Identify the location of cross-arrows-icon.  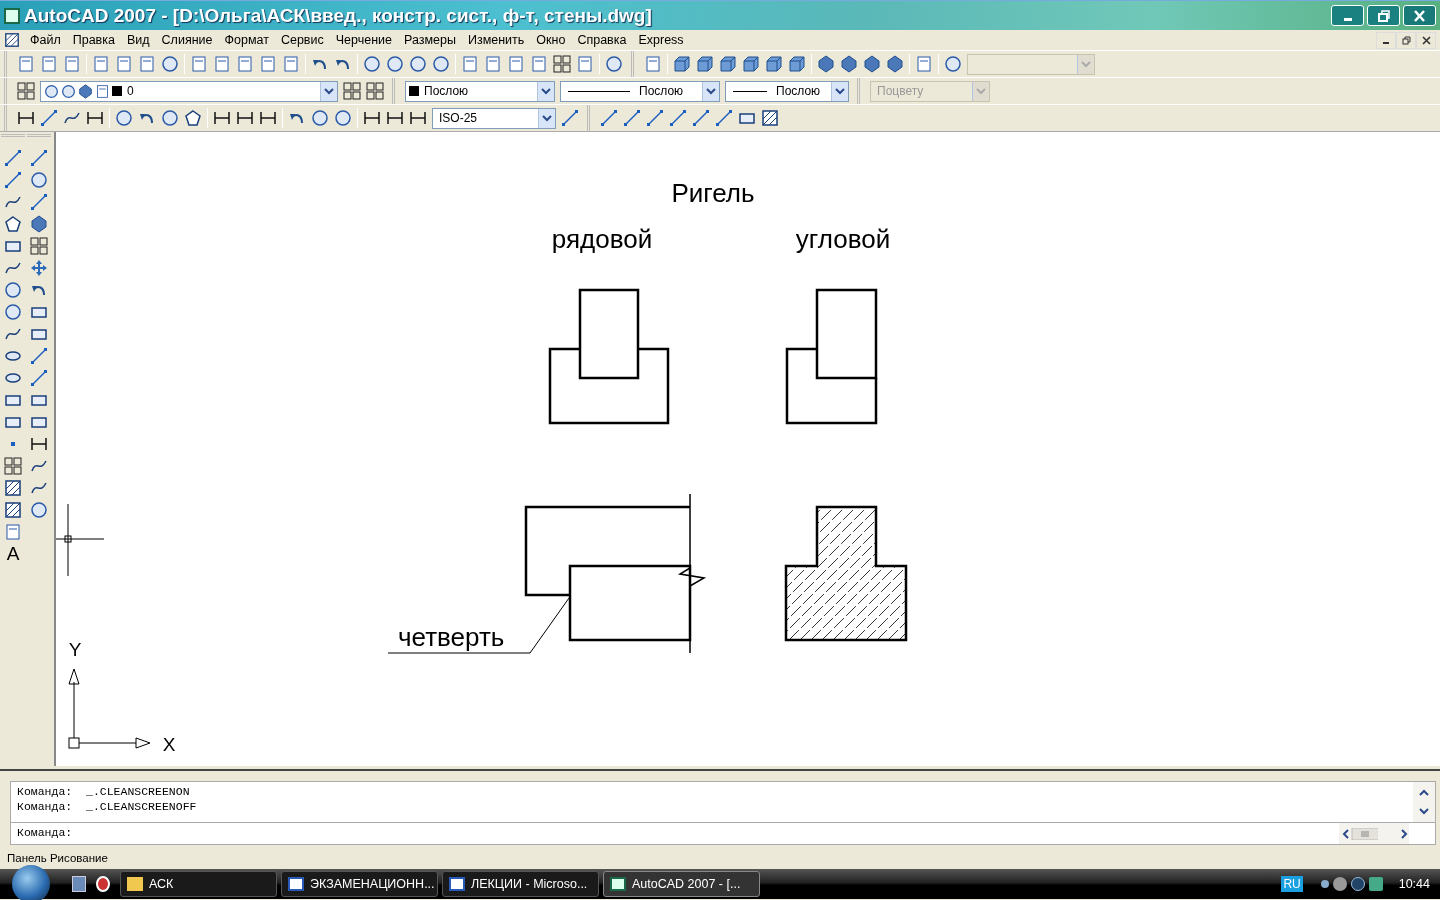
(39, 268).